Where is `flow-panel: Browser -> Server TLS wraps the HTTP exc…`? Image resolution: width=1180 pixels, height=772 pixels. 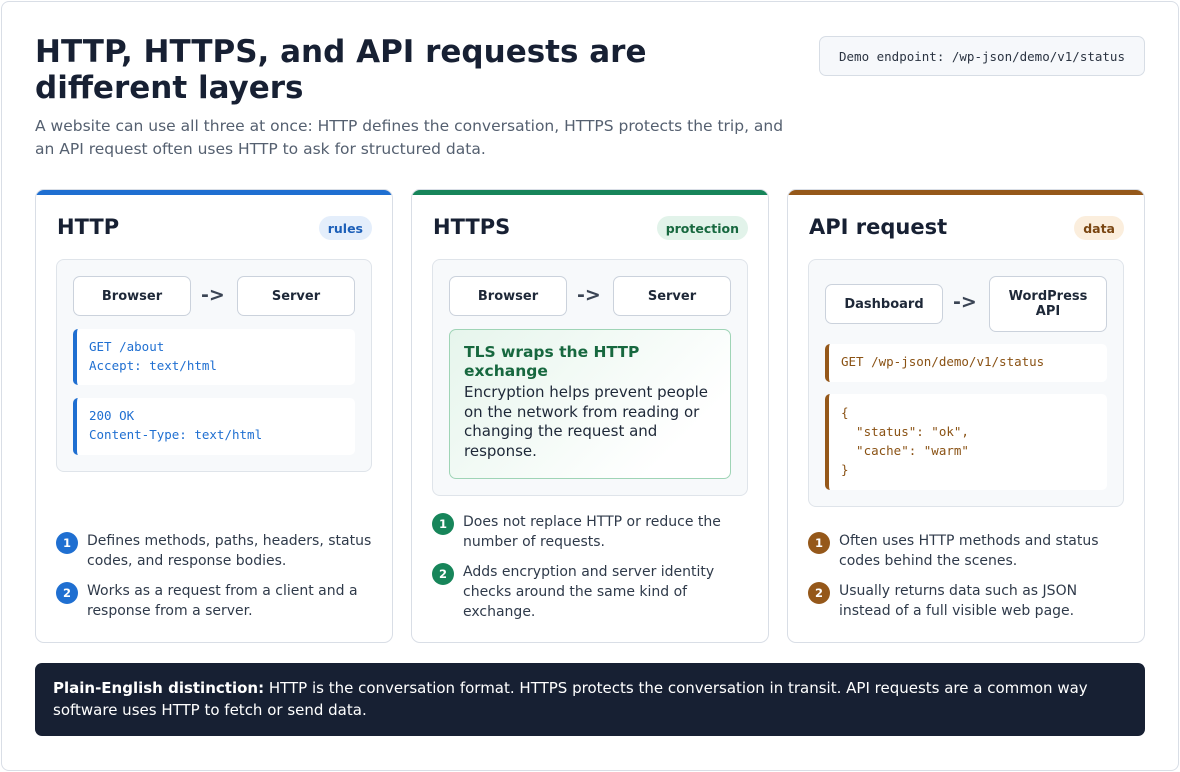
flow-panel: Browser -> Server TLS wraps the HTTP exc… is located at coordinates (590, 377).